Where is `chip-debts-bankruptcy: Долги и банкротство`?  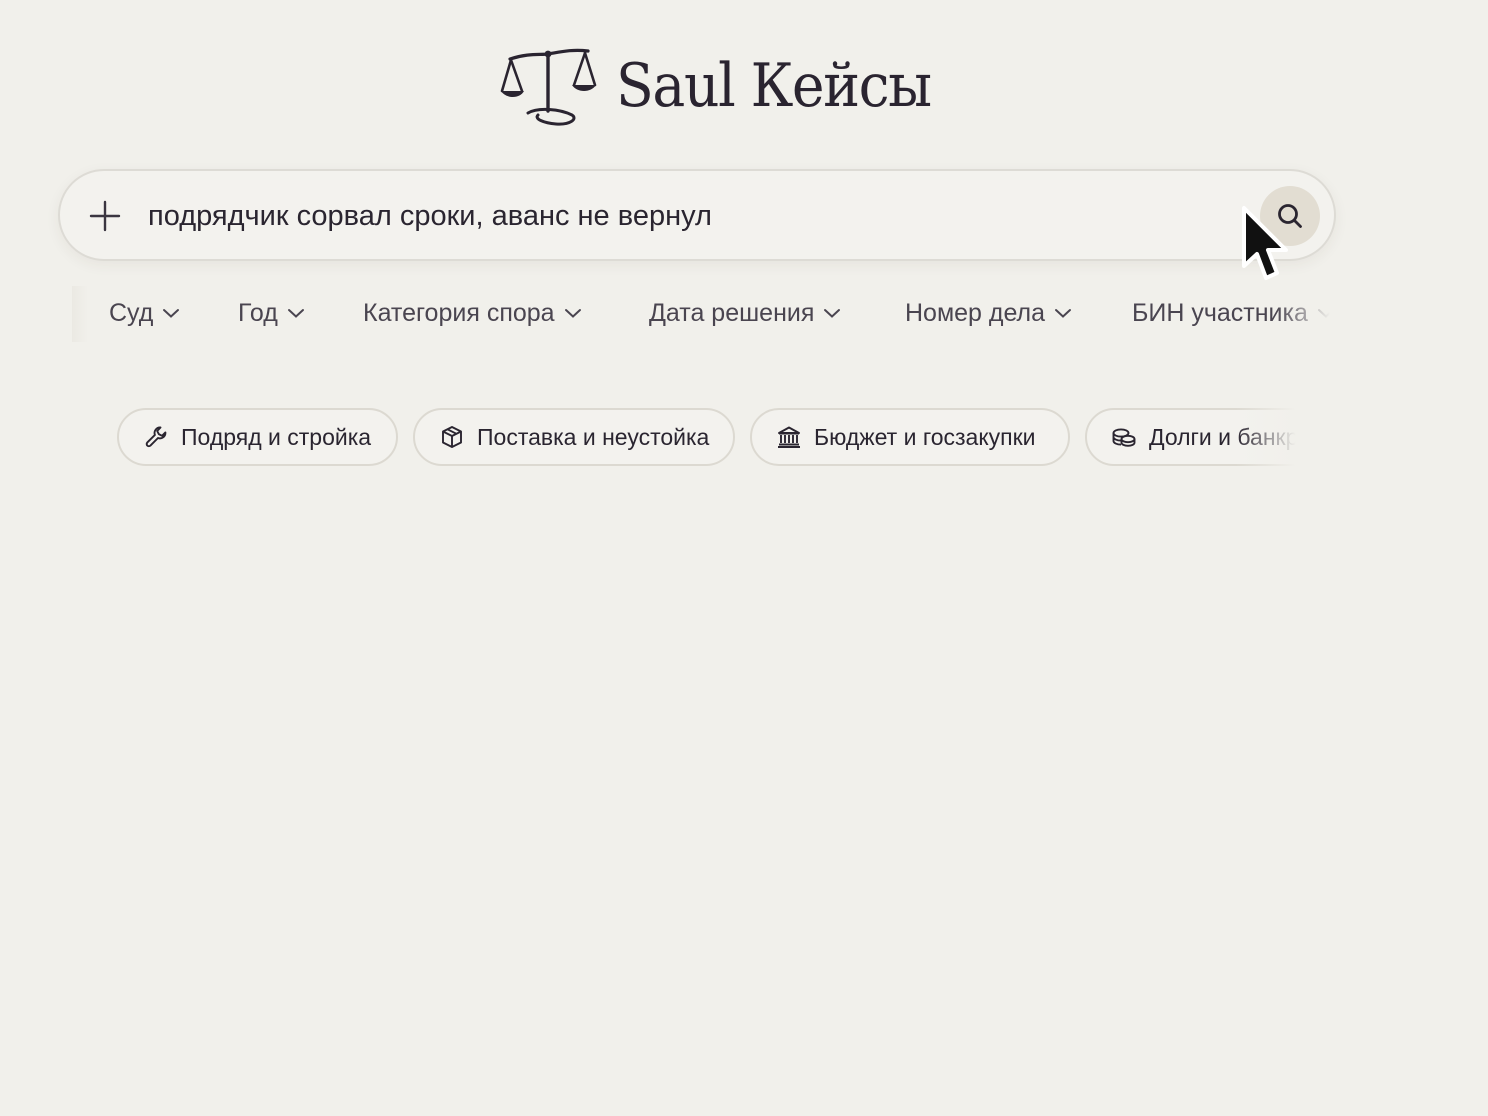
chip-debts-bankruptcy: Долги и банкротство is located at coordinates (1195, 437).